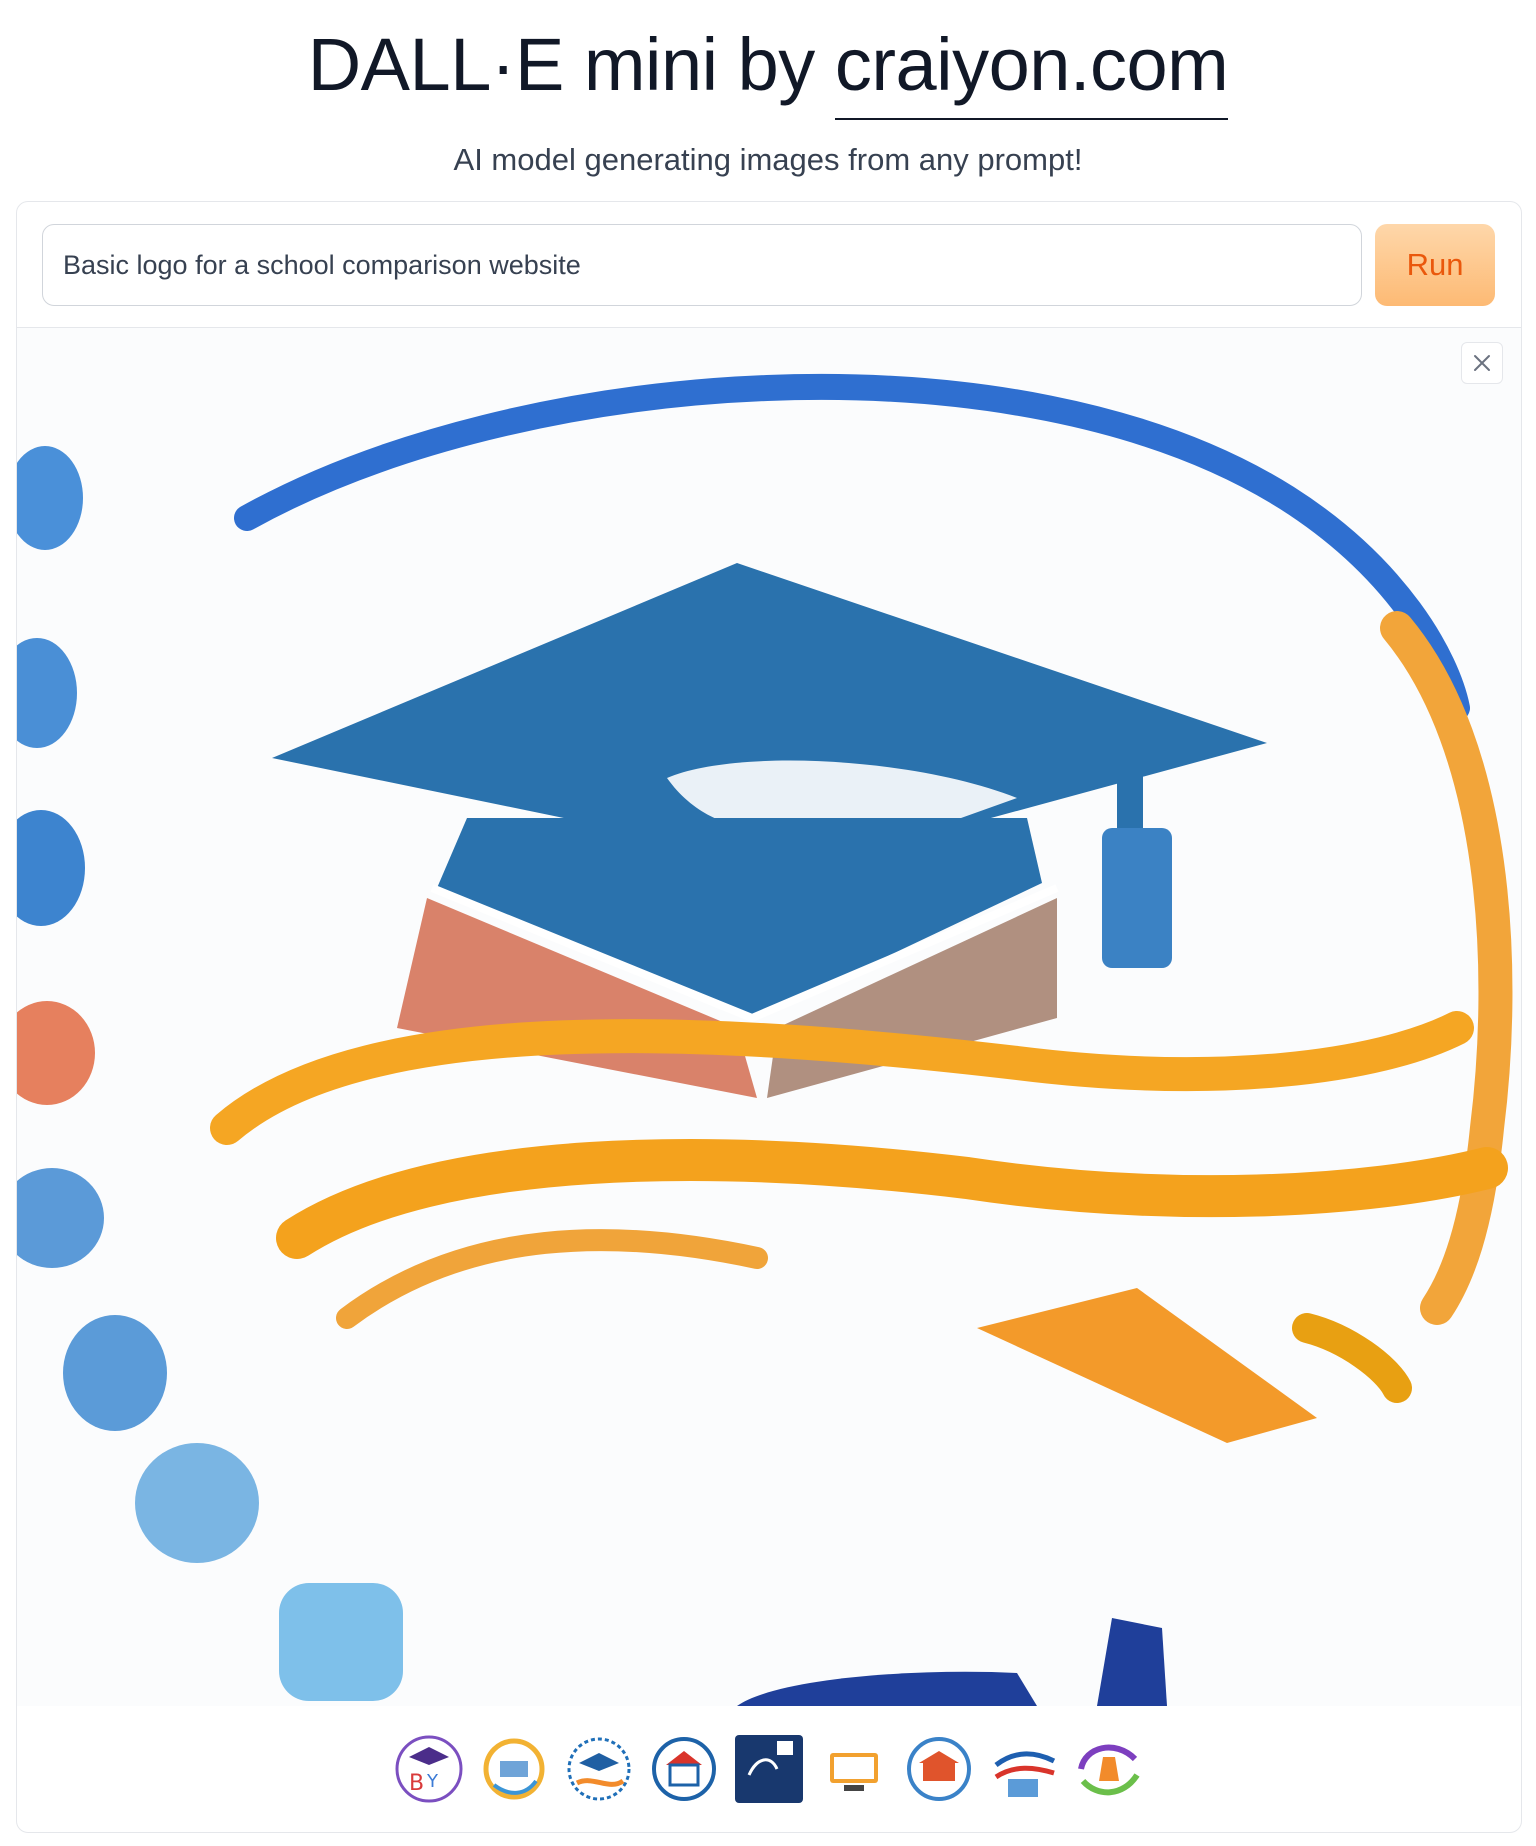  Describe the element at coordinates (702, 265) in the screenshot. I see `prompt-input` at that location.